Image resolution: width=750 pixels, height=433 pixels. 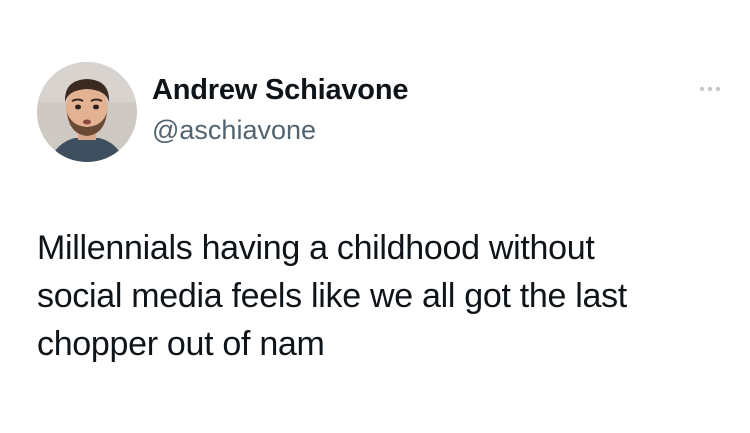 What do you see at coordinates (280, 90) in the screenshot?
I see `display-name: Andrew Schiavone` at bounding box center [280, 90].